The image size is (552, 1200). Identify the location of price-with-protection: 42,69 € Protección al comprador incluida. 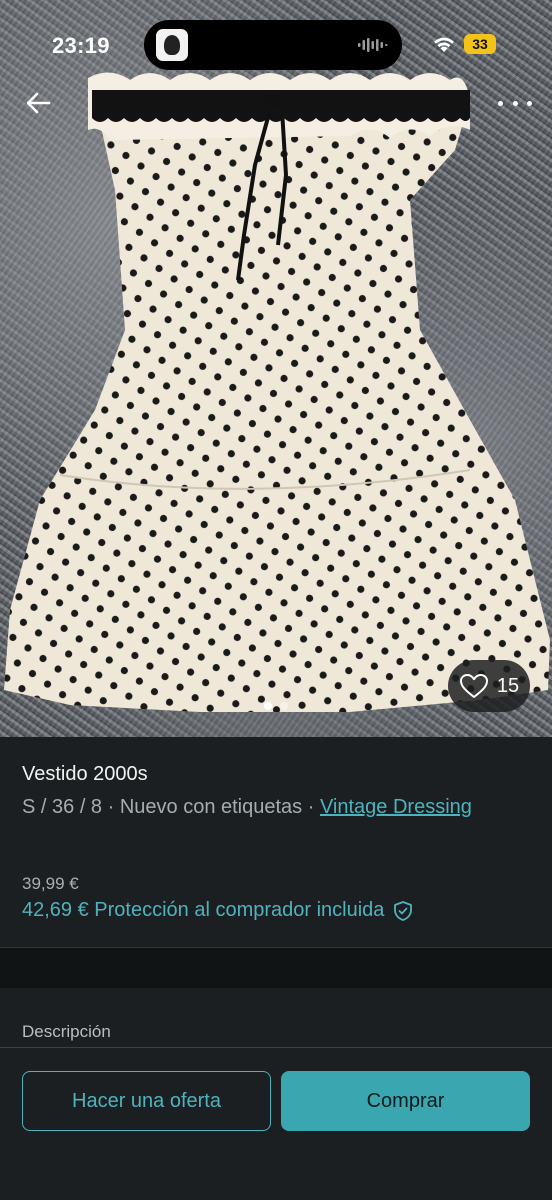
(218, 910).